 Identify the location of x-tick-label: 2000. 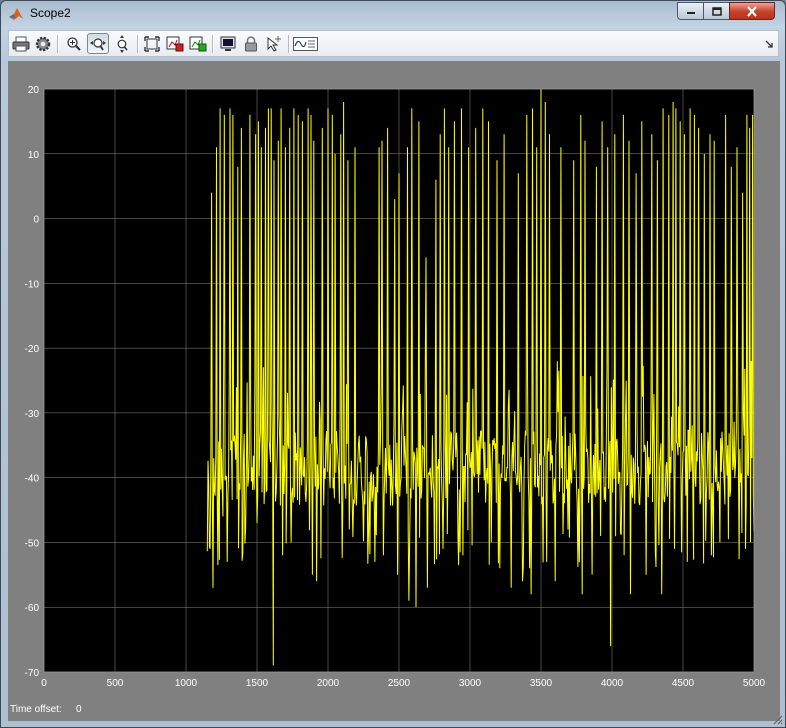
(328, 683).